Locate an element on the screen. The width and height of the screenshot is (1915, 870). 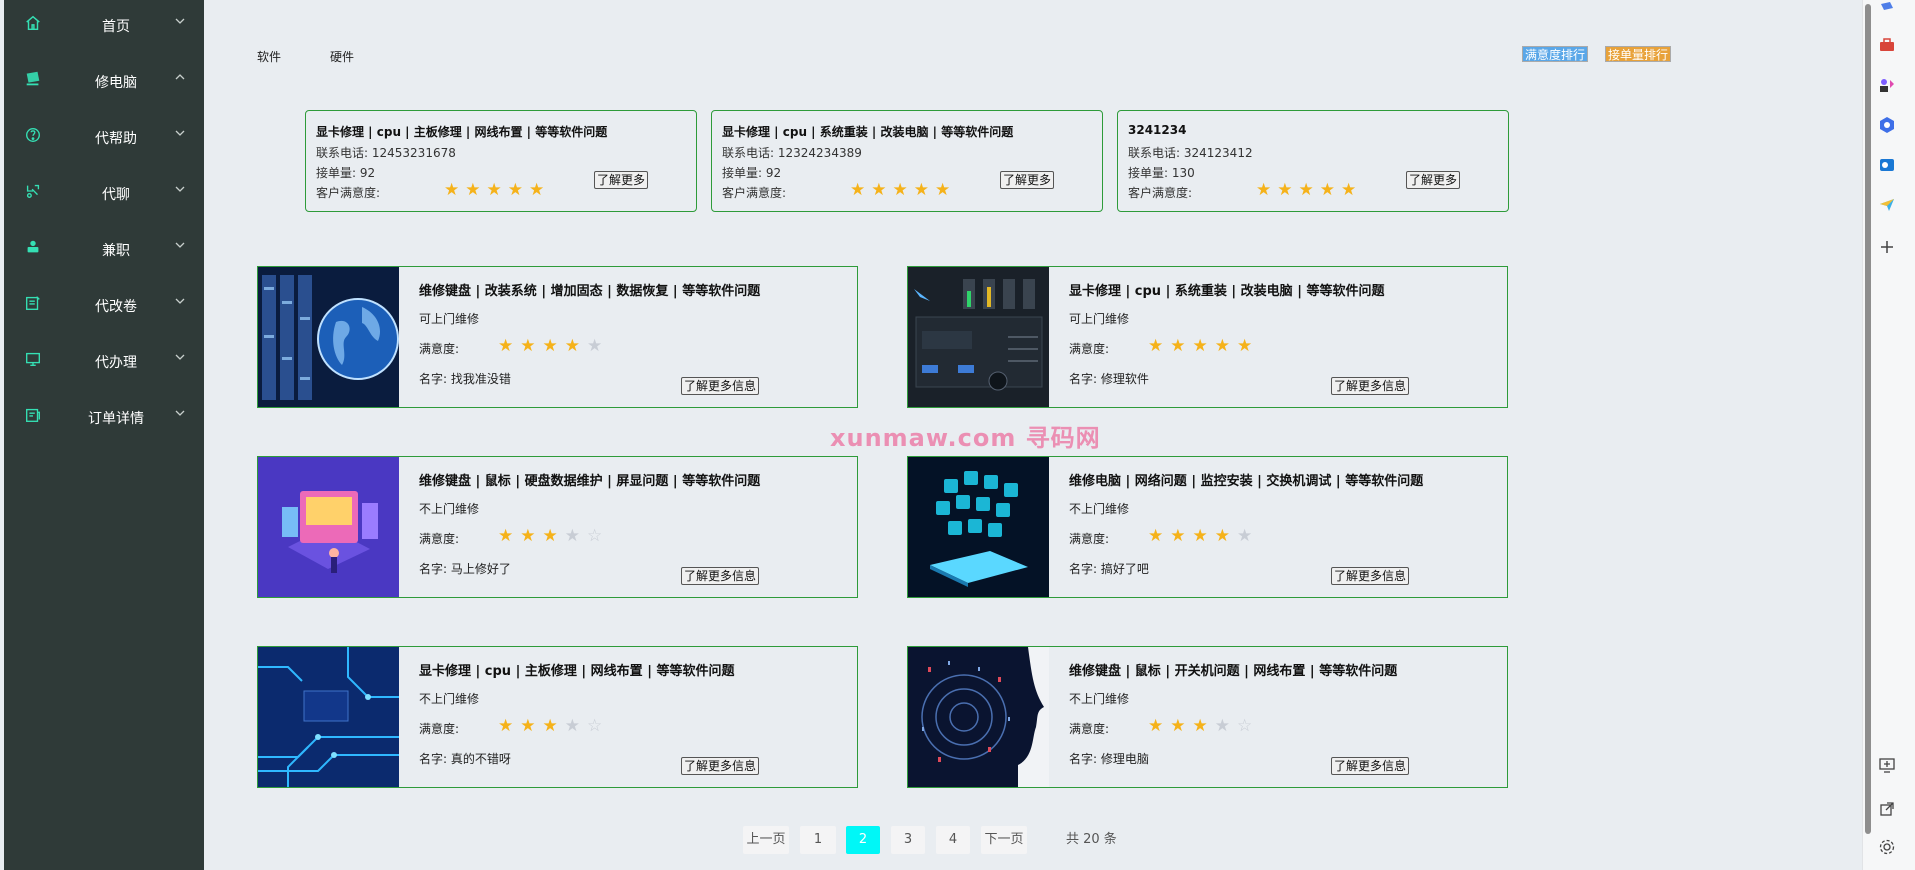
page-scrollbar is located at coordinates (1868, 435).